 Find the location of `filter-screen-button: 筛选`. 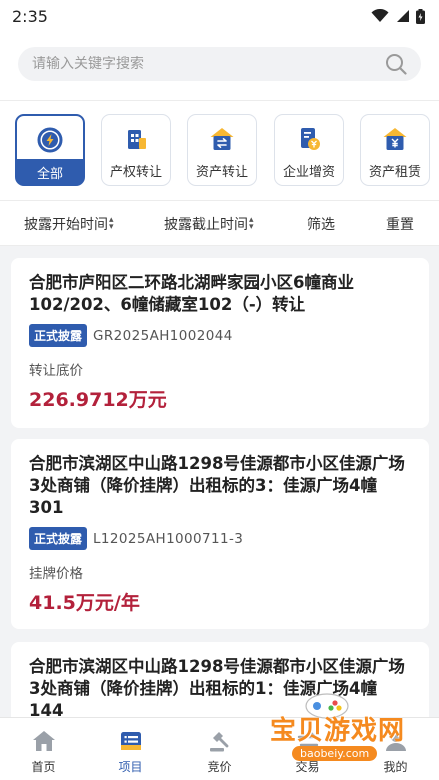

filter-screen-button: 筛选 is located at coordinates (321, 224).